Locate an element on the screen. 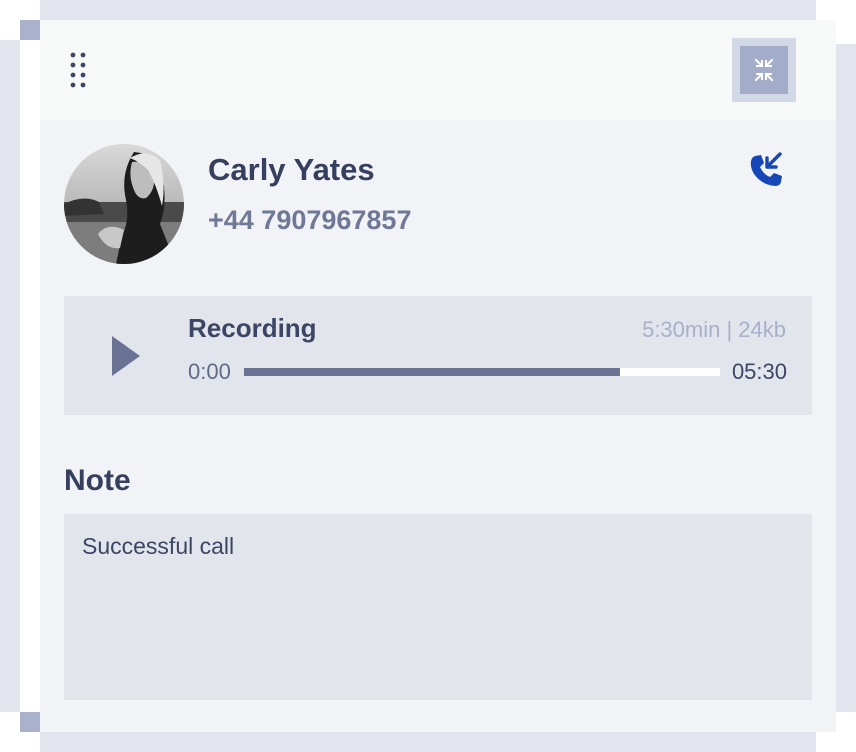 The width and height of the screenshot is (856, 752). recording-meta: 5:30min | 24kb is located at coordinates (714, 329).